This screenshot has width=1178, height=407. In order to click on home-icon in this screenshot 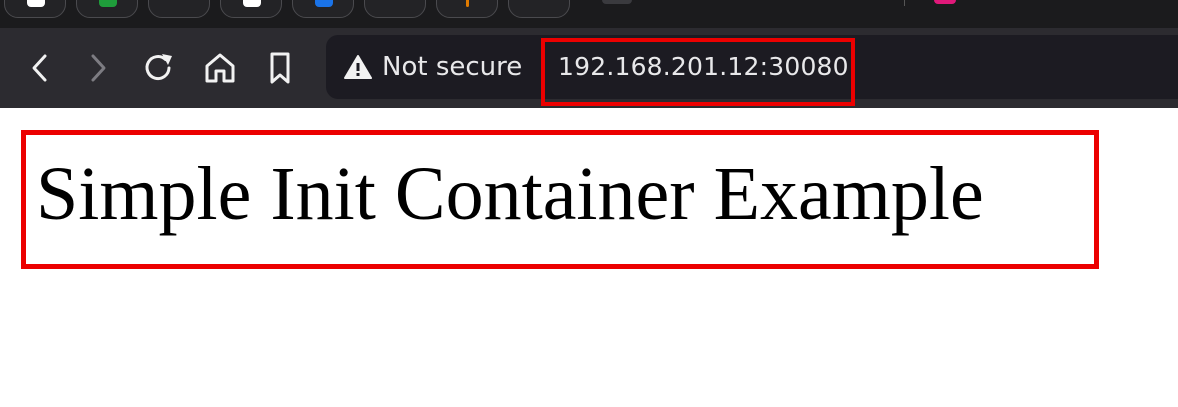, I will do `click(220, 68)`.